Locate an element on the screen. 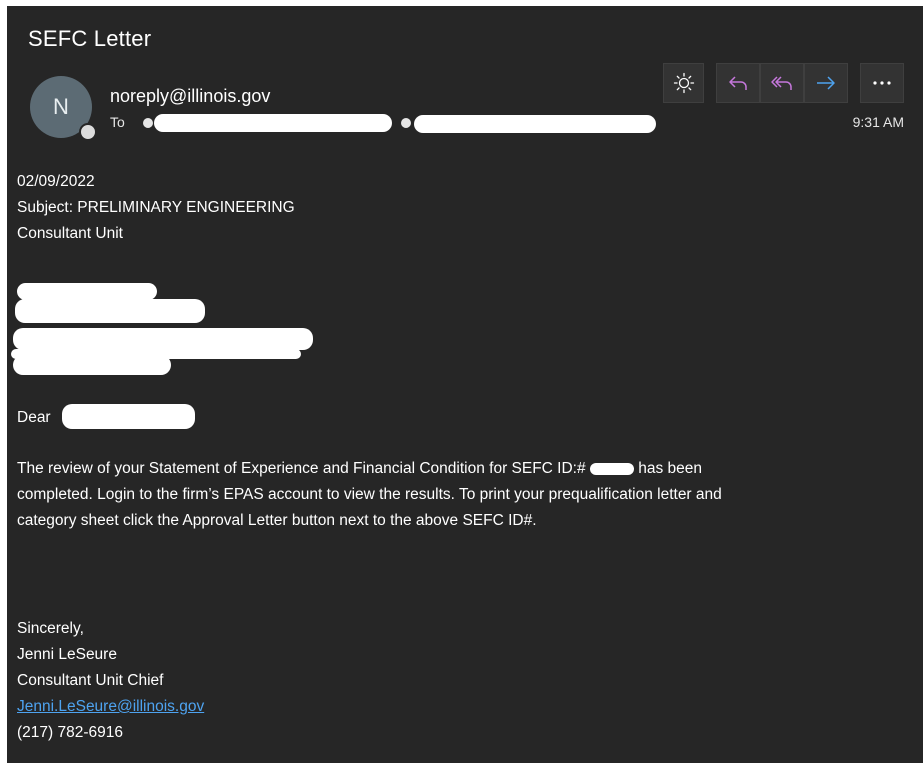  redacted-recipient-name is located at coordinates (128, 416).